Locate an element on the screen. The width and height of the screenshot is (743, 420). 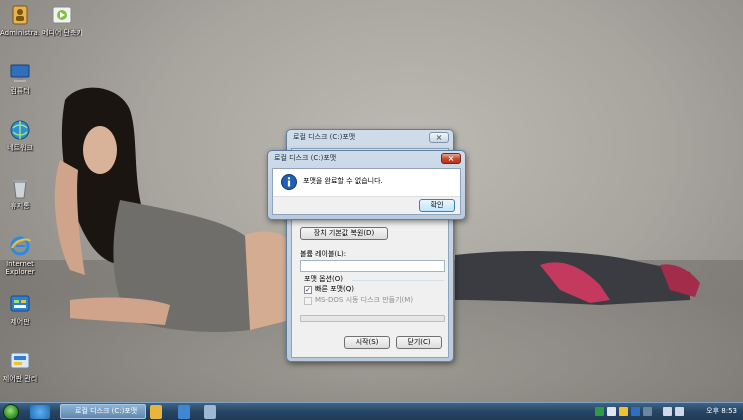
network-tray-icon is located at coordinates (667, 411).